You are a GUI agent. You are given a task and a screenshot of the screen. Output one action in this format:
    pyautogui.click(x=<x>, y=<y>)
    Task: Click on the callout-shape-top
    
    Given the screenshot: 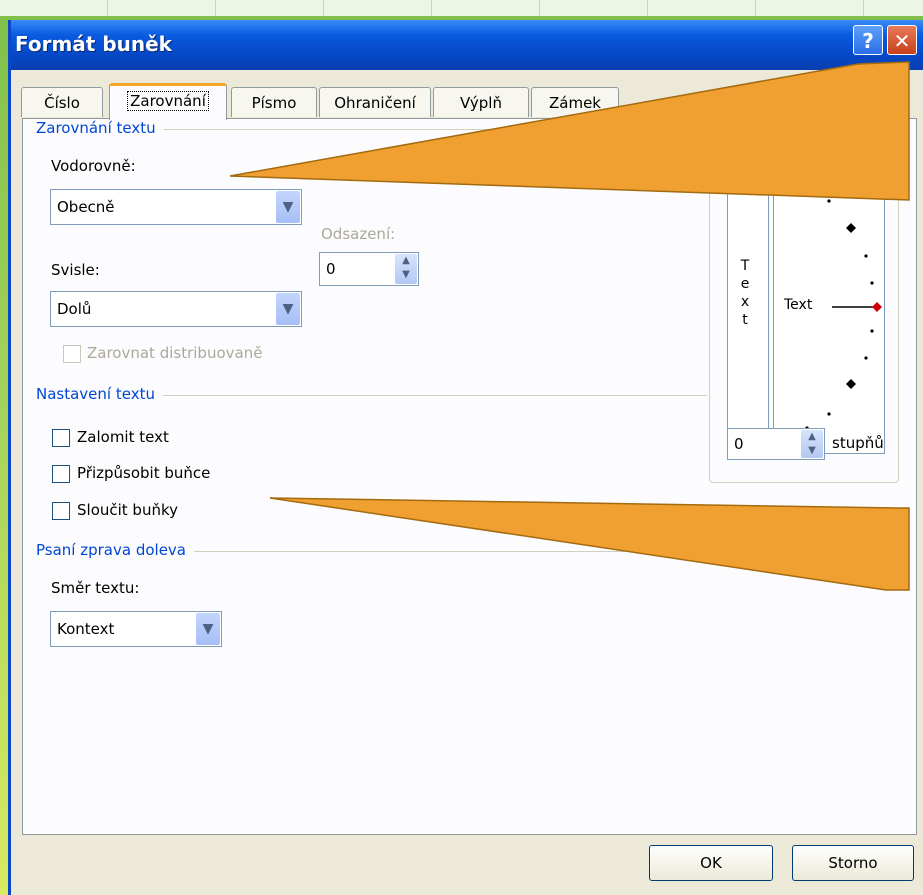 What is the action you would take?
    pyautogui.click(x=569, y=131)
    